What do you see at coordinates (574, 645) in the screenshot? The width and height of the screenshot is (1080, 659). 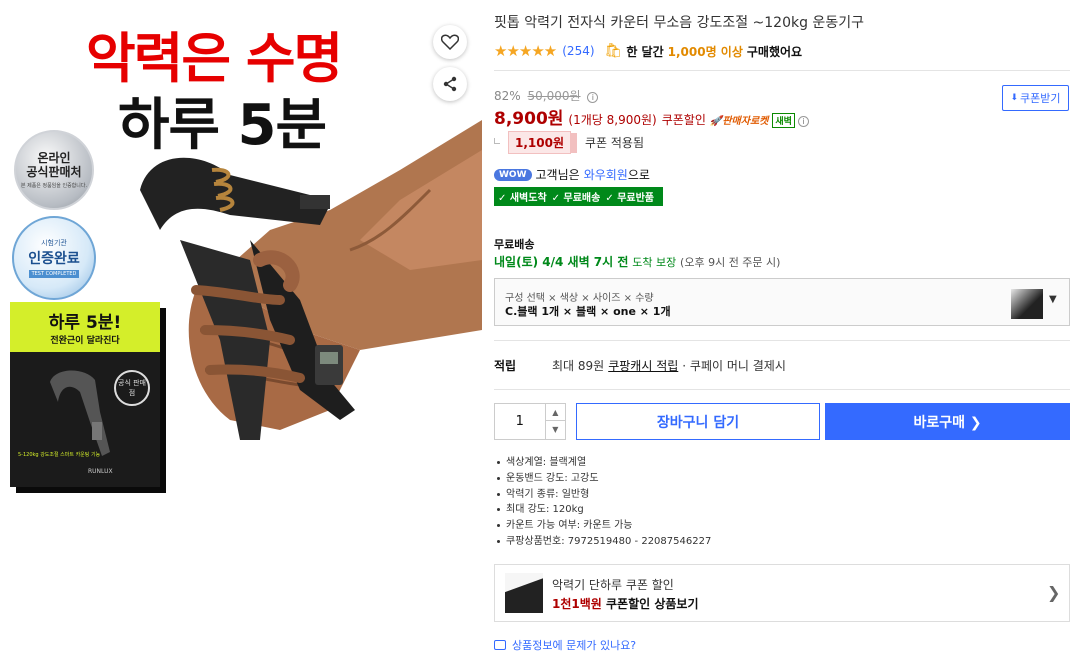 I see `report-issue-label: 상품정보에 문제가 있나요?` at bounding box center [574, 645].